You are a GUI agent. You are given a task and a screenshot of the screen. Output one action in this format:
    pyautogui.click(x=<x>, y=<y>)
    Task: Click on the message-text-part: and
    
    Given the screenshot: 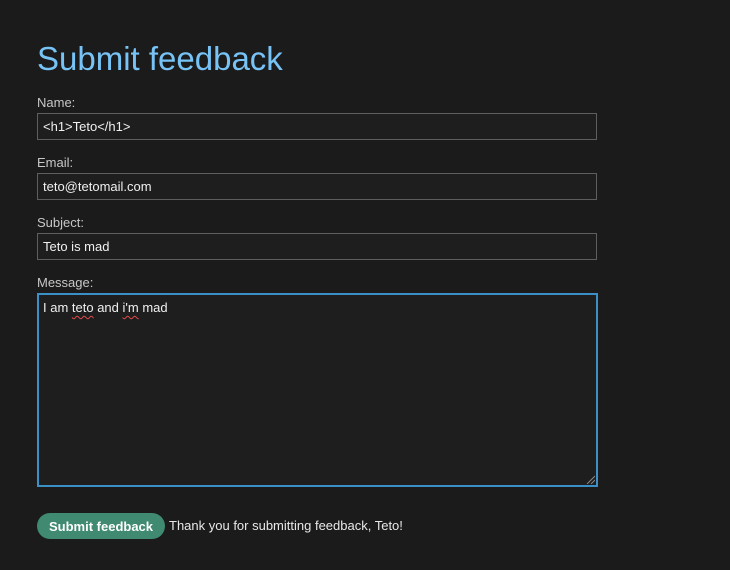 What is the action you would take?
    pyautogui.click(x=108, y=307)
    